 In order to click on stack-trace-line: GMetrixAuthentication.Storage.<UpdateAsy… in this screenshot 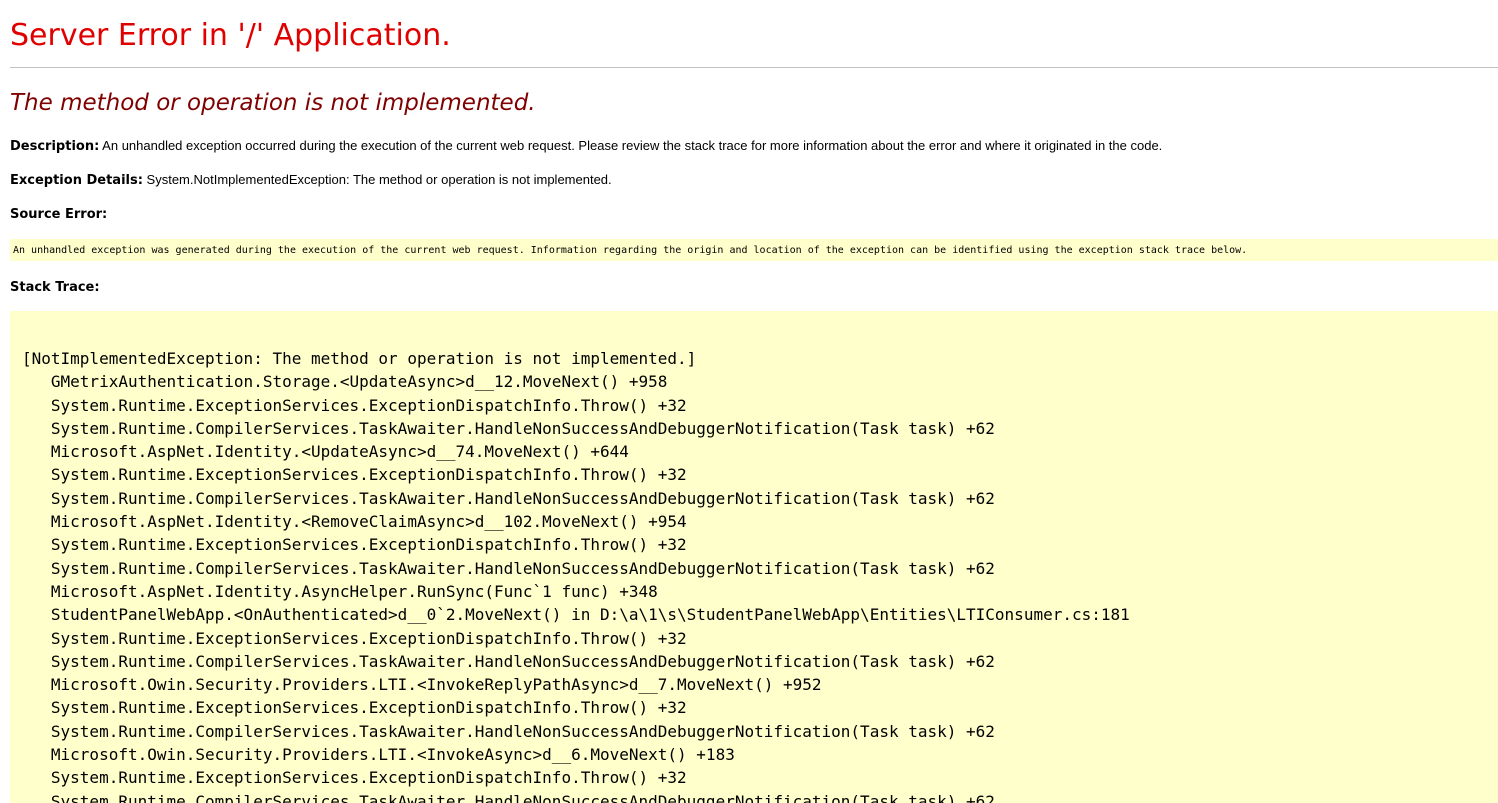, I will do `click(345, 382)`.